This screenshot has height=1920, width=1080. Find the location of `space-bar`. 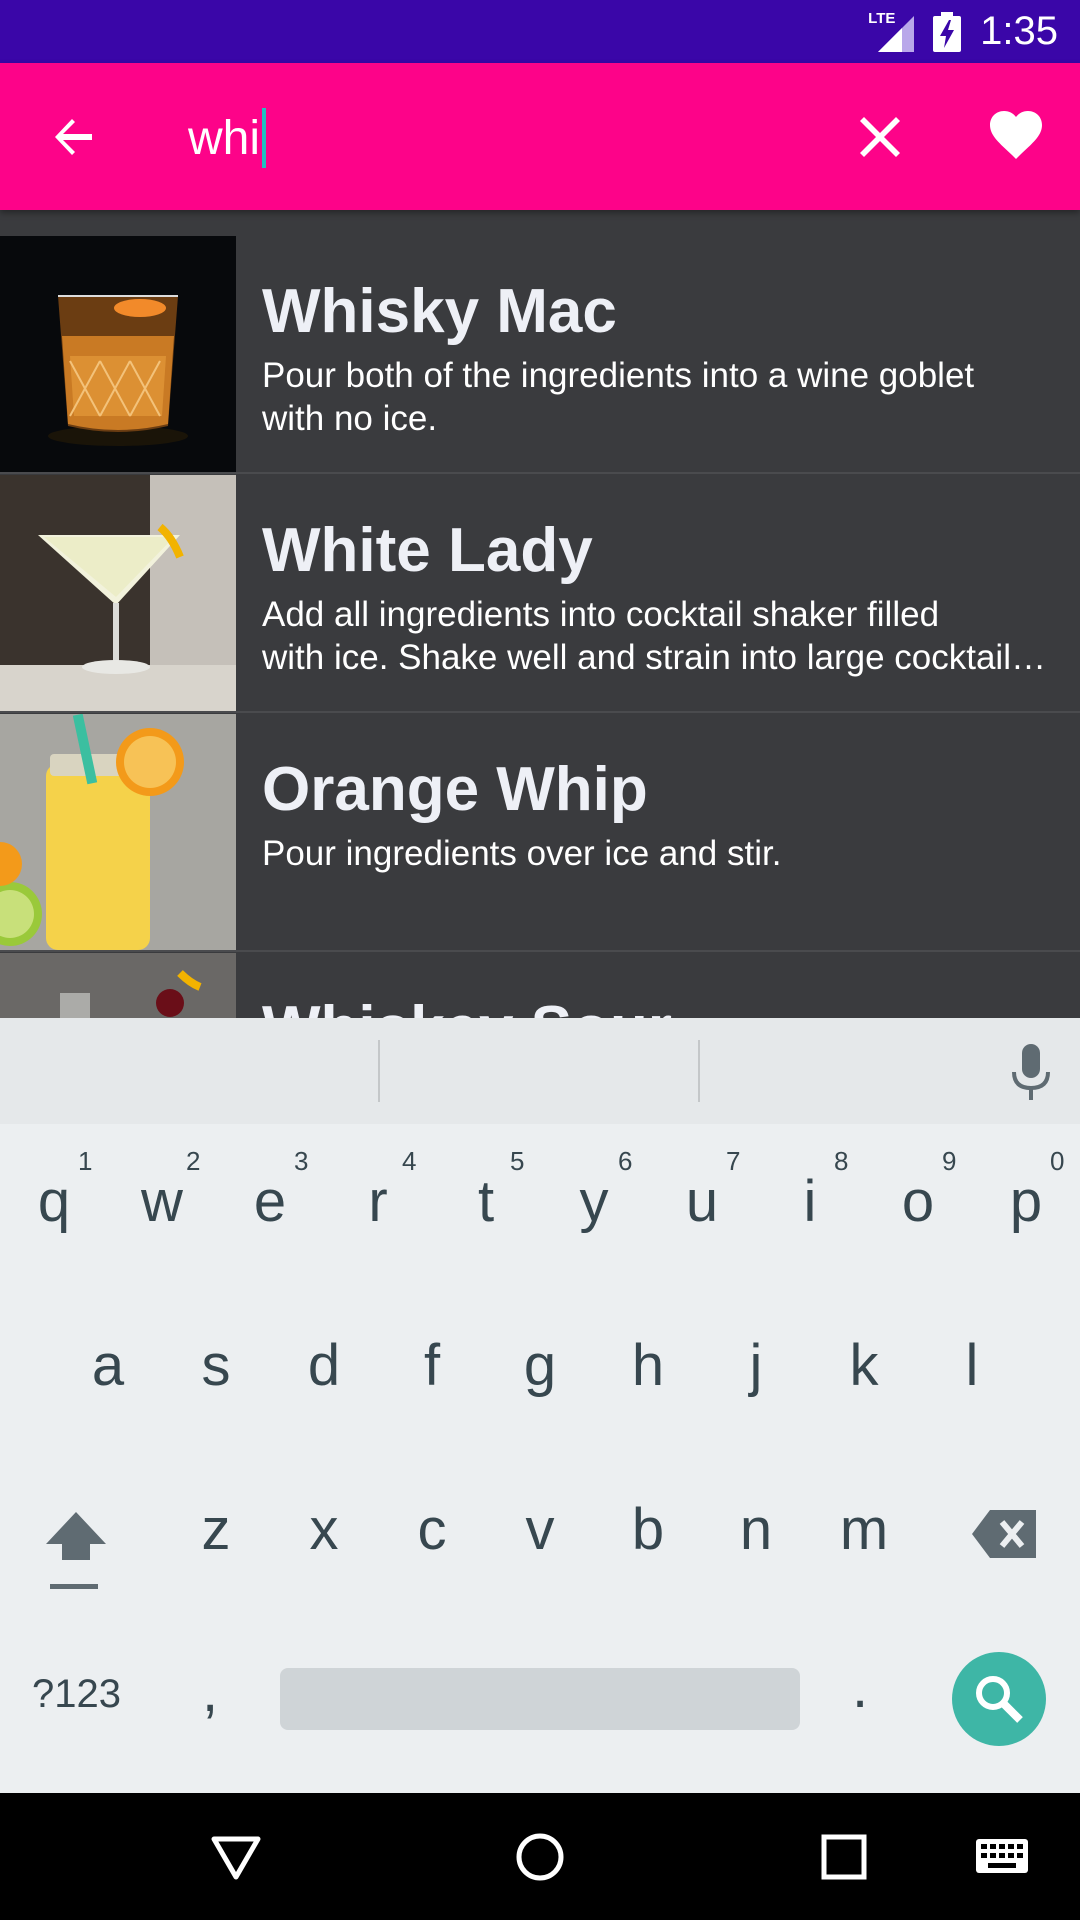

space-bar is located at coordinates (540, 1699).